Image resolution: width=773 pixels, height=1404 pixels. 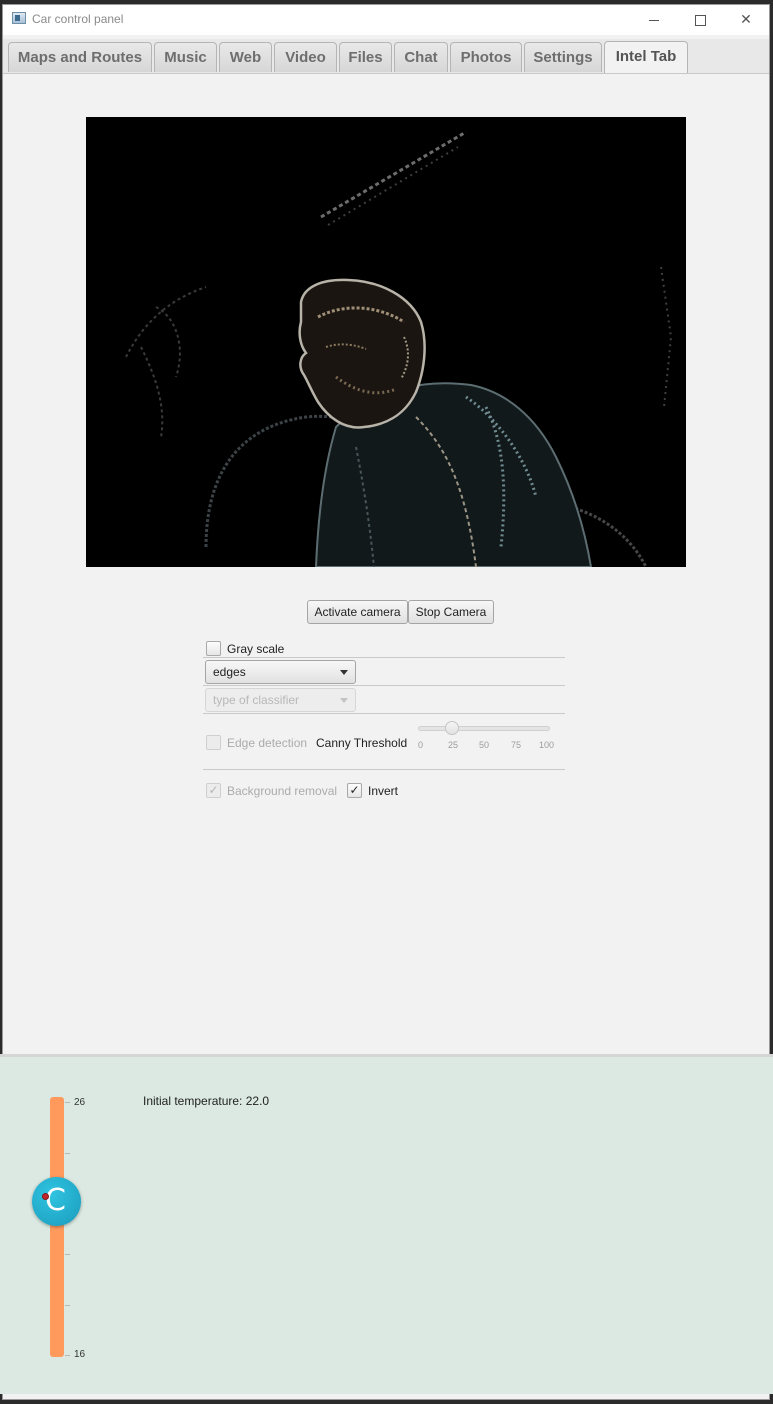 I want to click on gray-scale-checkbox, so click(x=213, y=648).